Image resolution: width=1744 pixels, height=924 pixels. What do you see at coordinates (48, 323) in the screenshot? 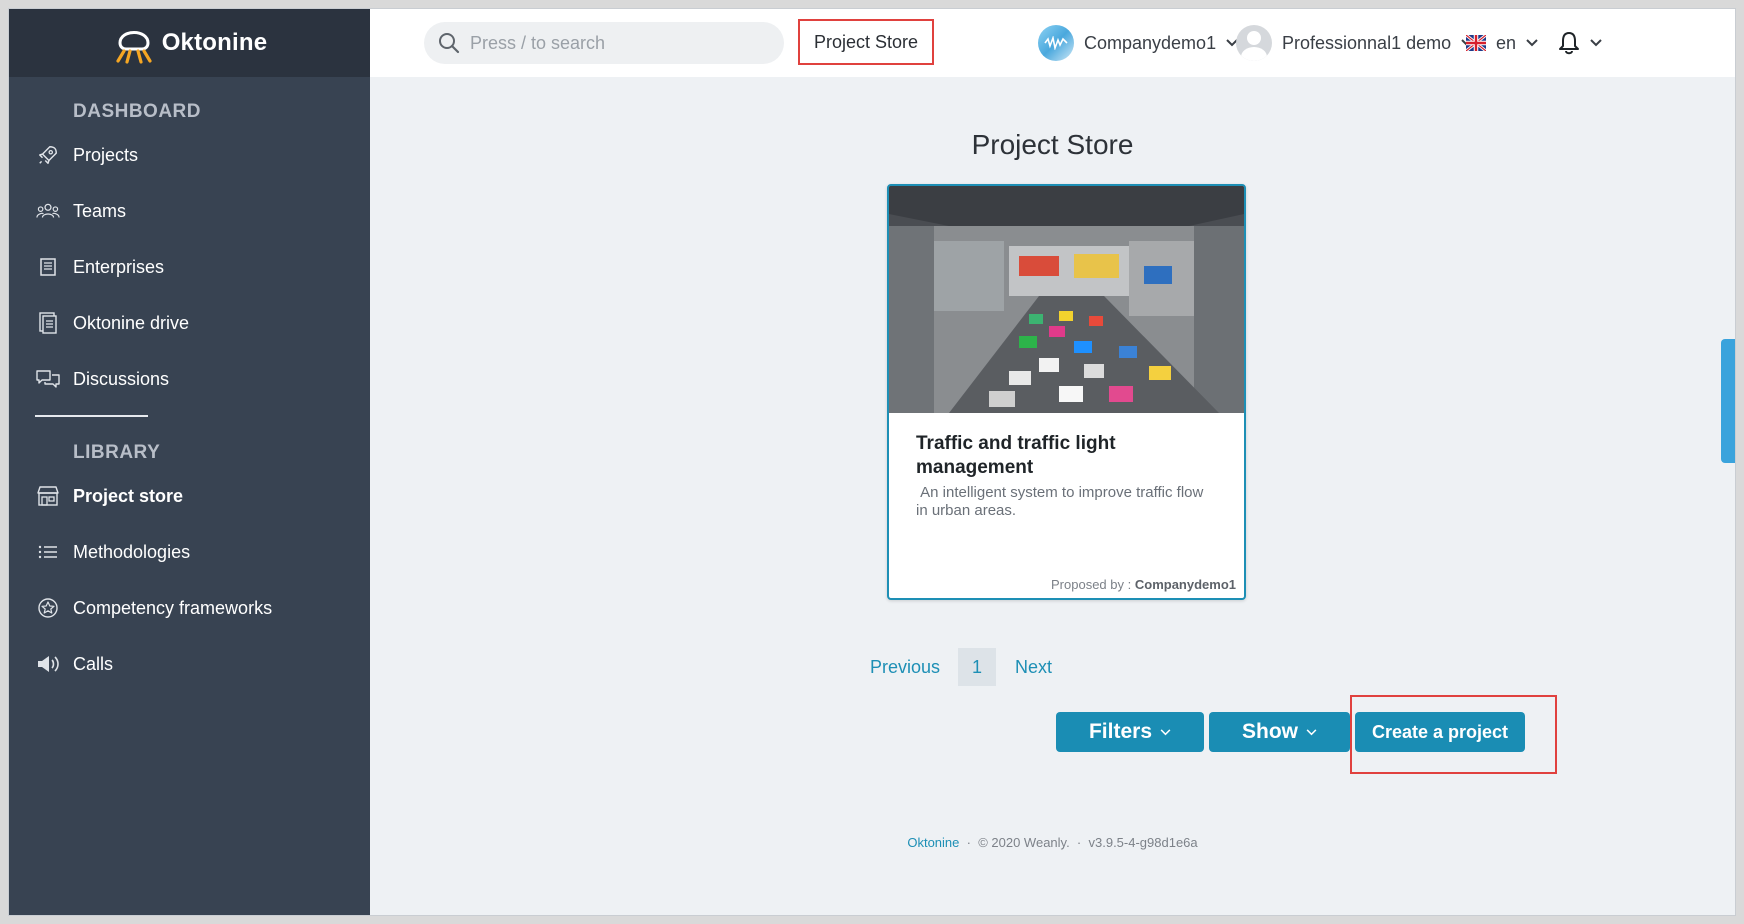
I see `drive-icon` at bounding box center [48, 323].